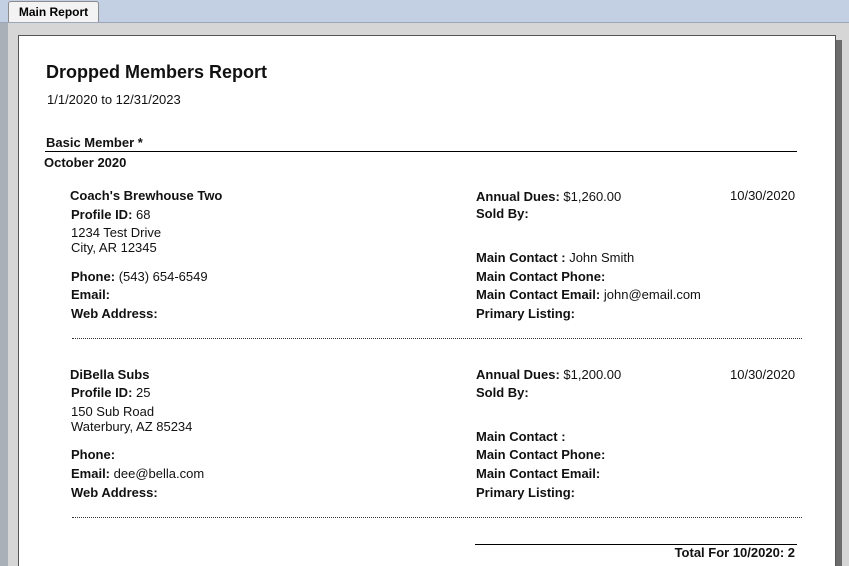 This screenshot has height=566, width=849. I want to click on phone-row: Phone:, so click(93, 454).